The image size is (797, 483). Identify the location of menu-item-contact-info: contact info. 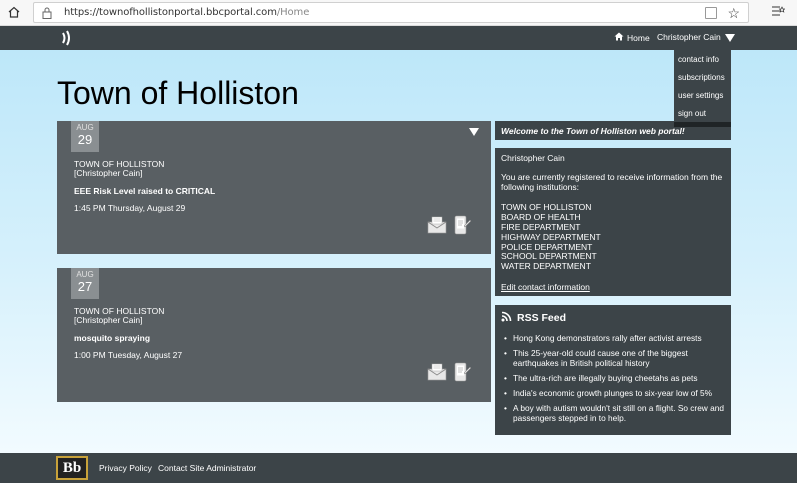
(702, 63).